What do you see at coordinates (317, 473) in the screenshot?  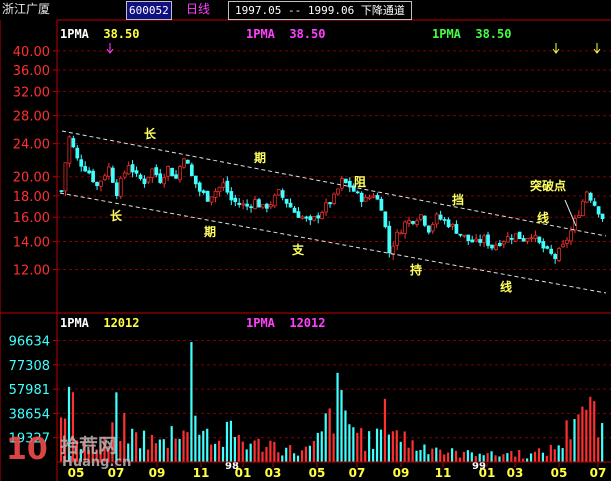 I see `x-tick-label: 05` at bounding box center [317, 473].